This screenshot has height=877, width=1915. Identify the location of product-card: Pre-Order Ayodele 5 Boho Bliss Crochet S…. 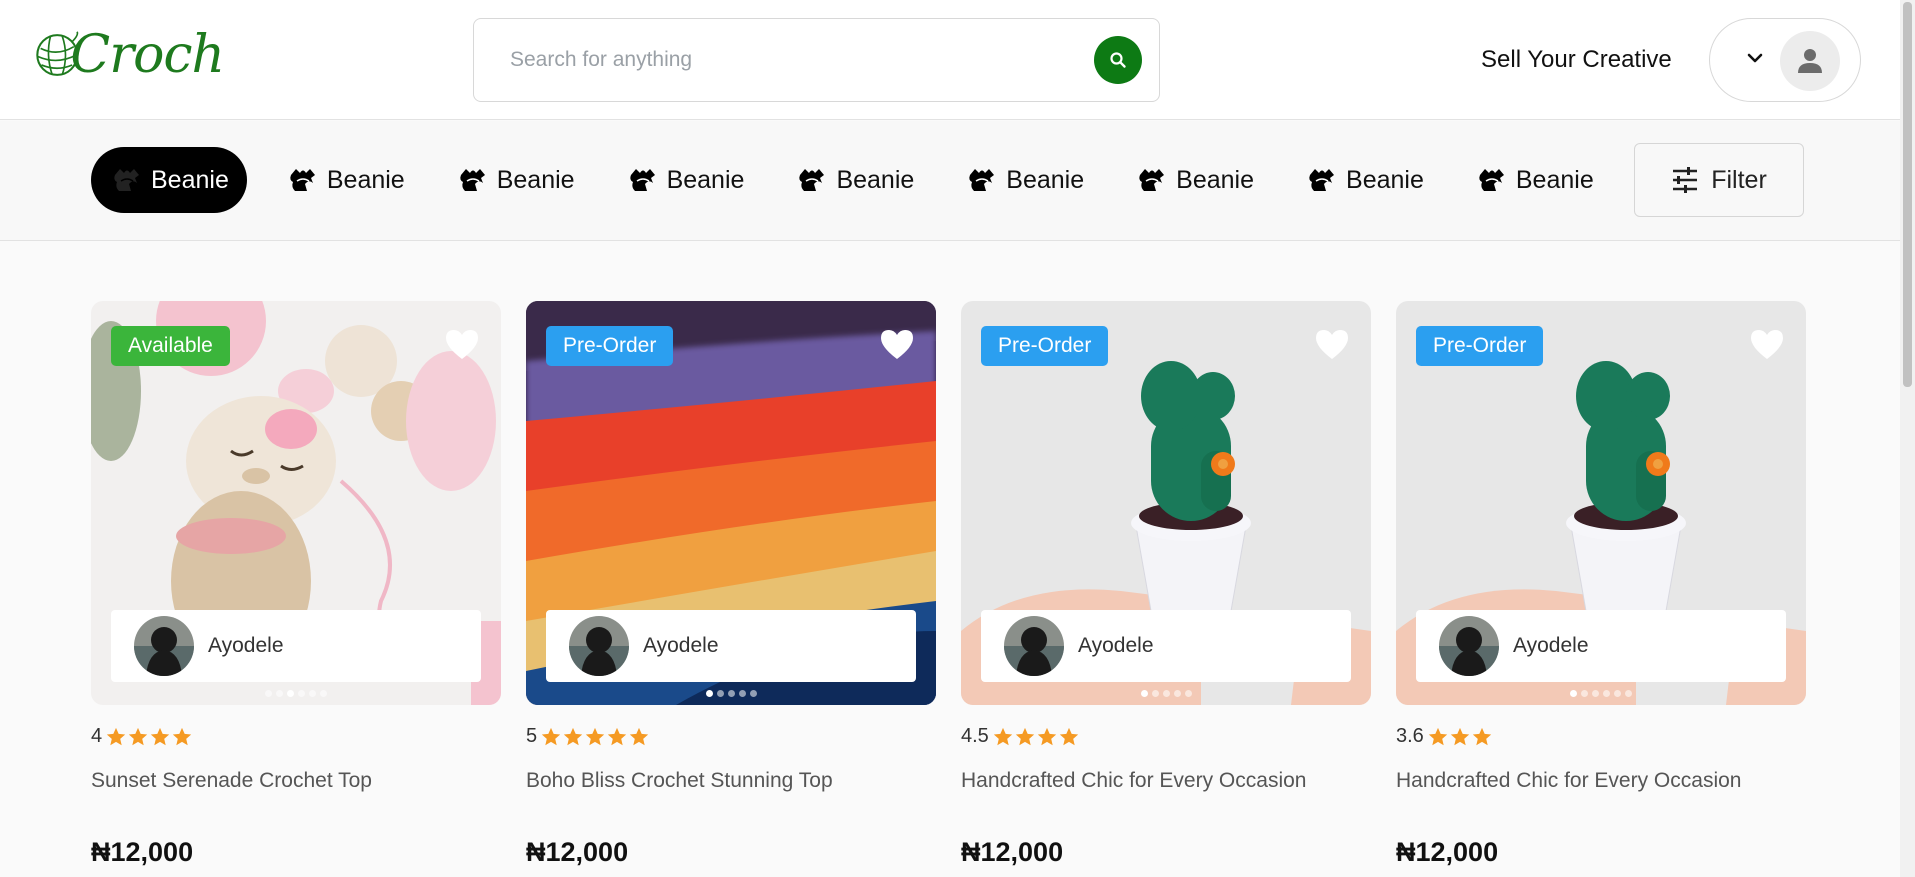
(731, 584).